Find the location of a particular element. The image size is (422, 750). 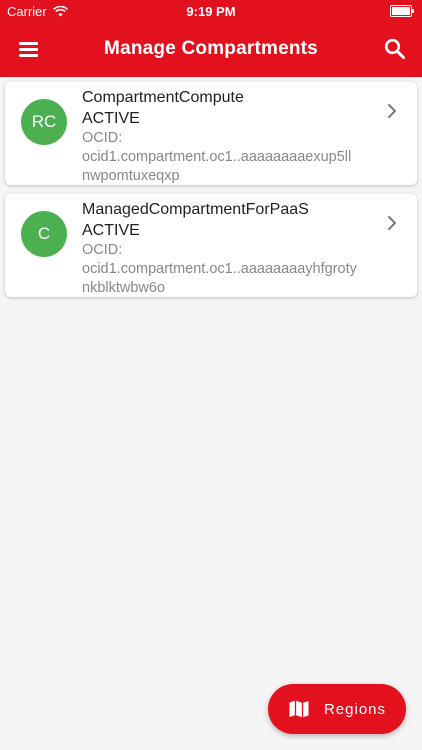

app-bar: Manage Compartments is located at coordinates (211, 49).